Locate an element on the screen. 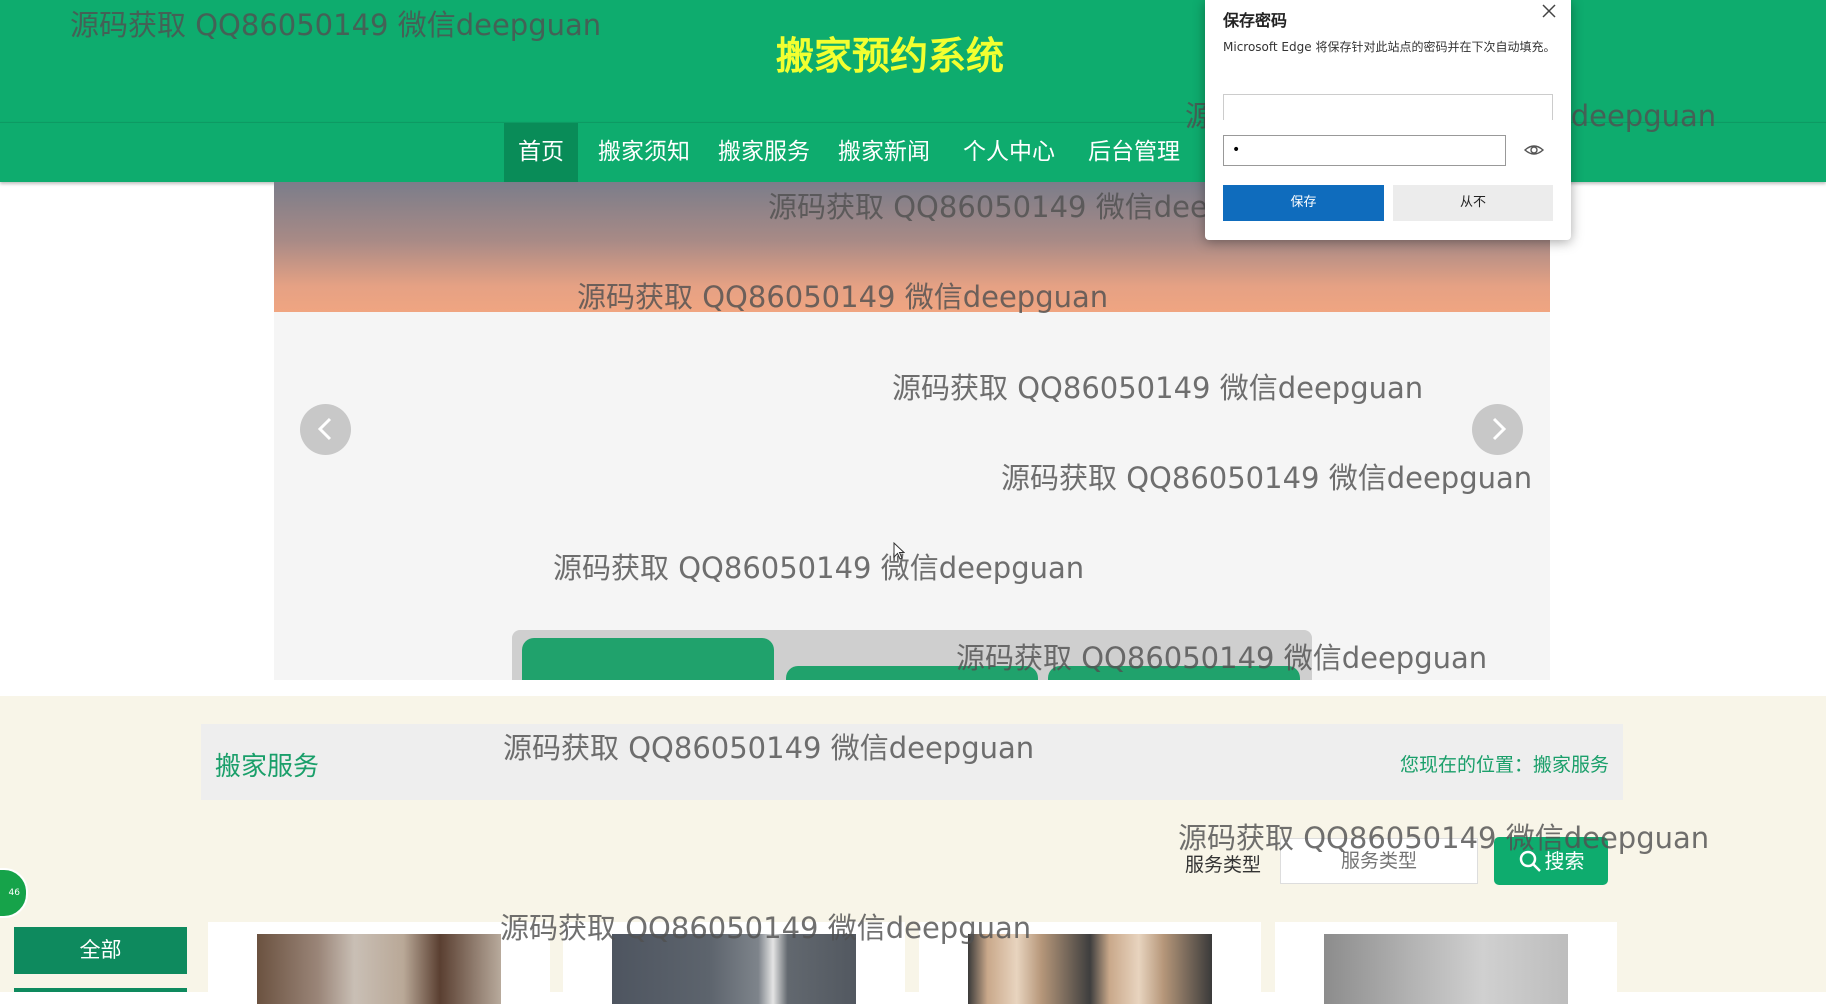 The height and width of the screenshot is (1004, 1826). service-type-label: 服务类型 is located at coordinates (1223, 865).